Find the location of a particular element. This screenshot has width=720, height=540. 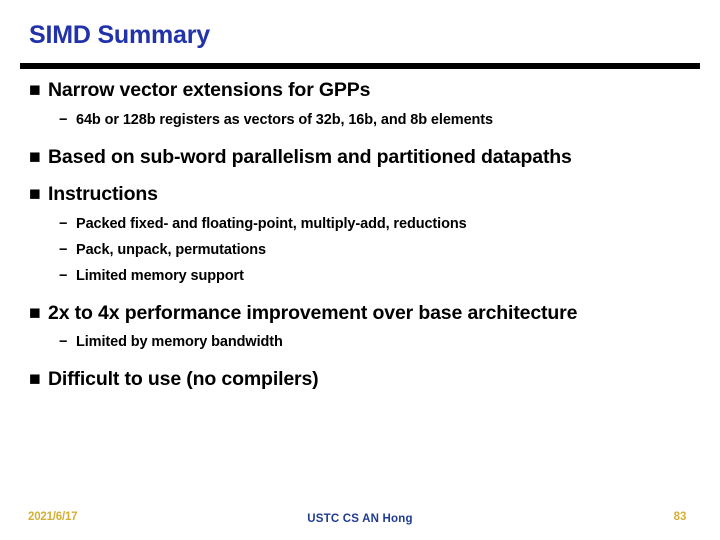

bullet-text: Narrow vector extensions for GPPs is located at coordinates (209, 90).